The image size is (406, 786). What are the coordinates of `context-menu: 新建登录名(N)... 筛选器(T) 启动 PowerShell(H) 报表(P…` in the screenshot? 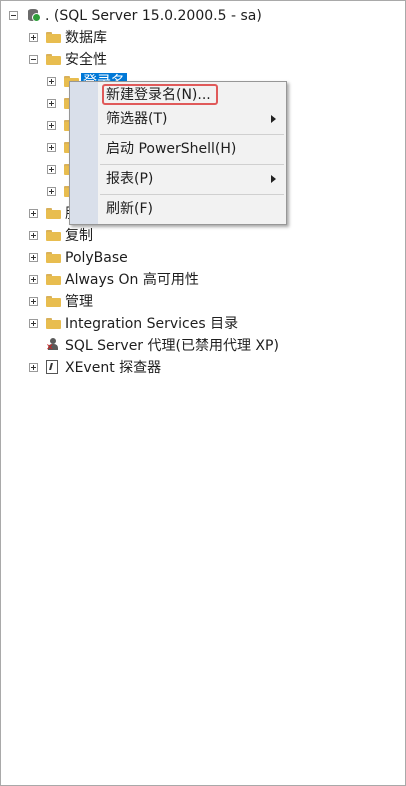 It's located at (178, 153).